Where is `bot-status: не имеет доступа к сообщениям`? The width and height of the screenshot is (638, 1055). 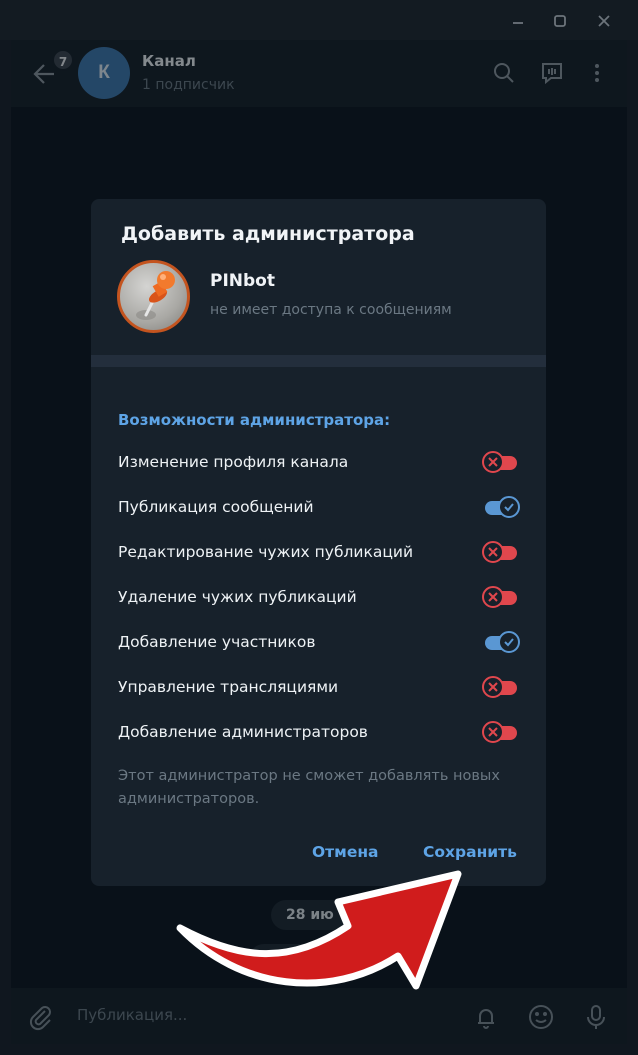 bot-status: не имеет доступа к сообщениям is located at coordinates (331, 310).